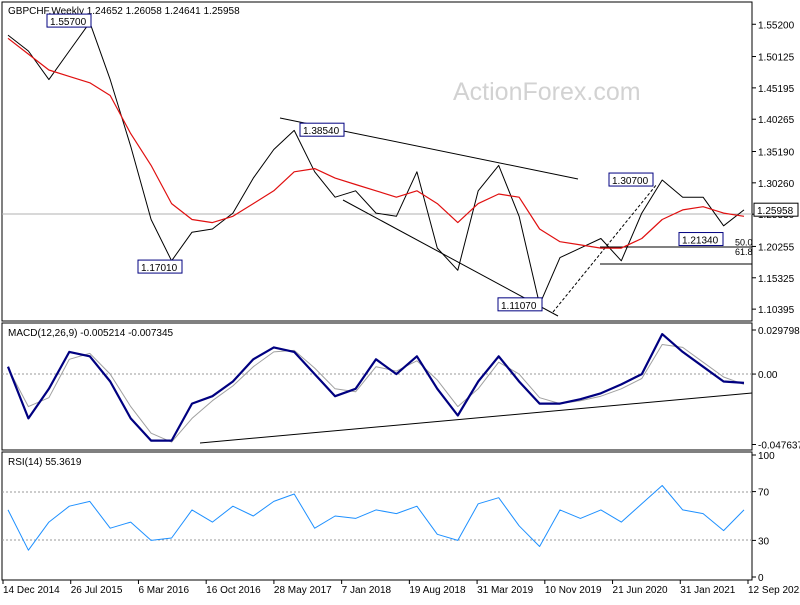  I want to click on x-tick-label: 14 Dec 2014, so click(31, 590).